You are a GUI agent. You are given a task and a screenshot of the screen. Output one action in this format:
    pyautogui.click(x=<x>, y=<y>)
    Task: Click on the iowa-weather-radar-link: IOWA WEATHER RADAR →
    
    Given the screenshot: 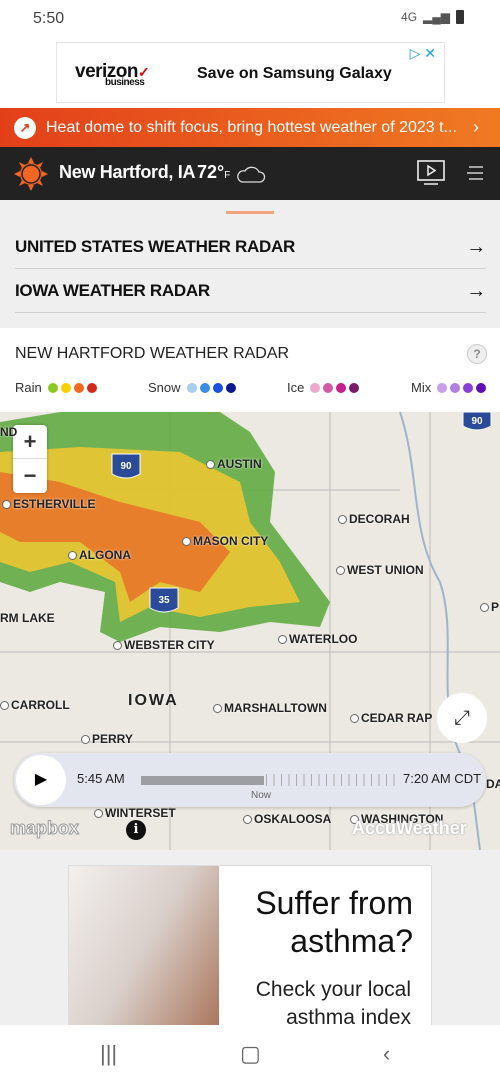 What is the action you would take?
    pyautogui.click(x=250, y=291)
    